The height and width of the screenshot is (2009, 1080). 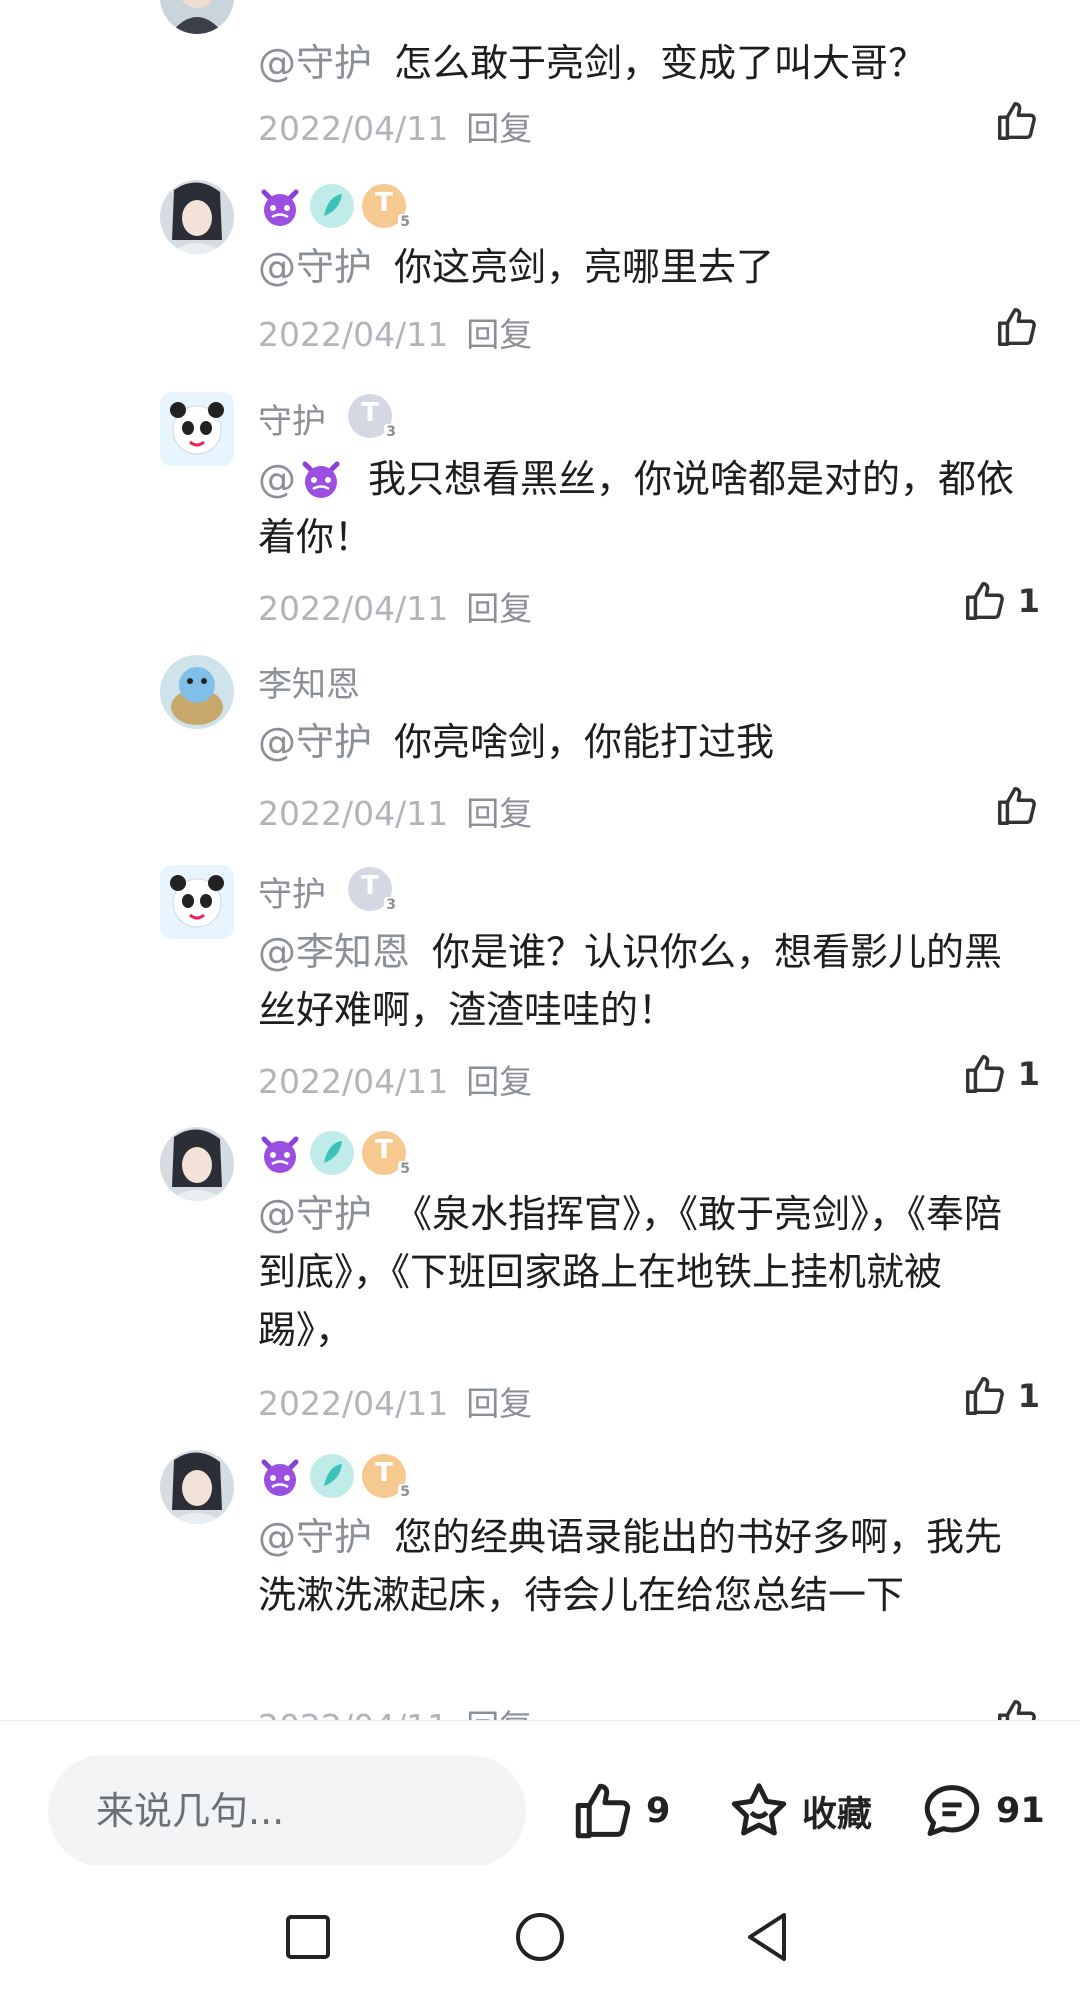 I want to click on comment-input, so click(x=287, y=1811).